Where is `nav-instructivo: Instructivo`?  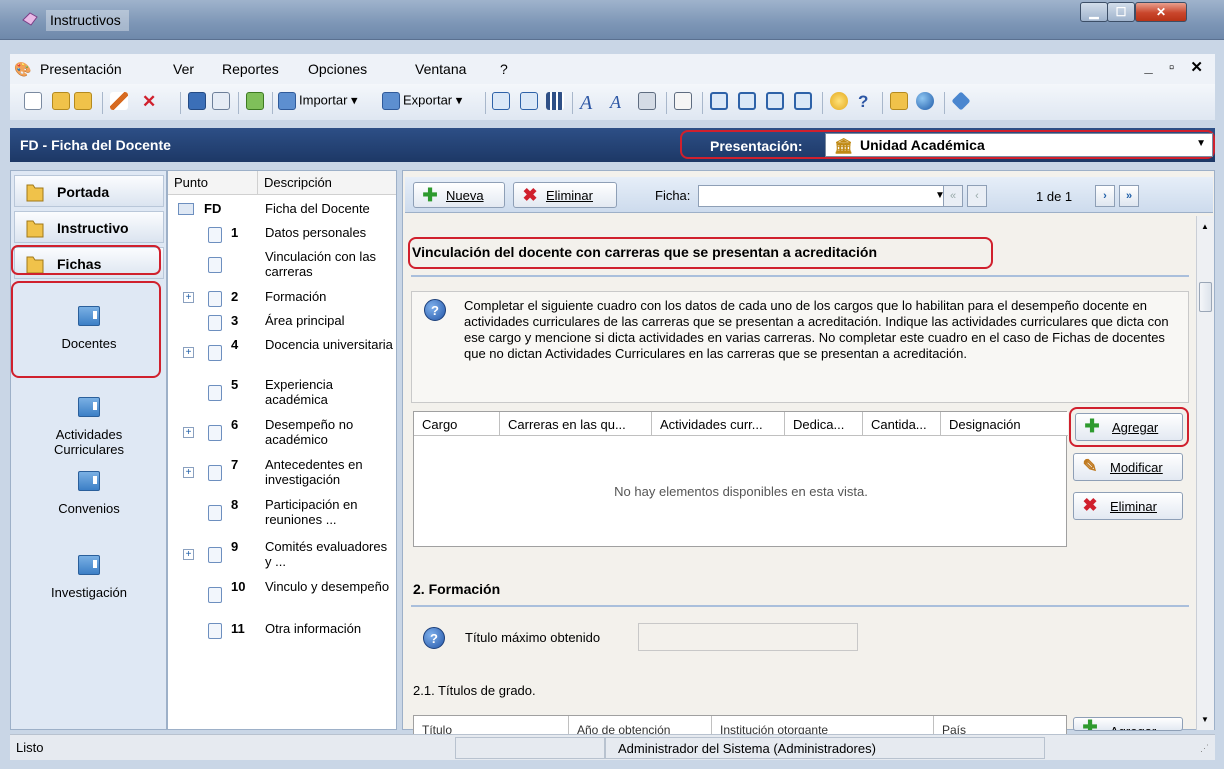
nav-instructivo: Instructivo is located at coordinates (89, 227).